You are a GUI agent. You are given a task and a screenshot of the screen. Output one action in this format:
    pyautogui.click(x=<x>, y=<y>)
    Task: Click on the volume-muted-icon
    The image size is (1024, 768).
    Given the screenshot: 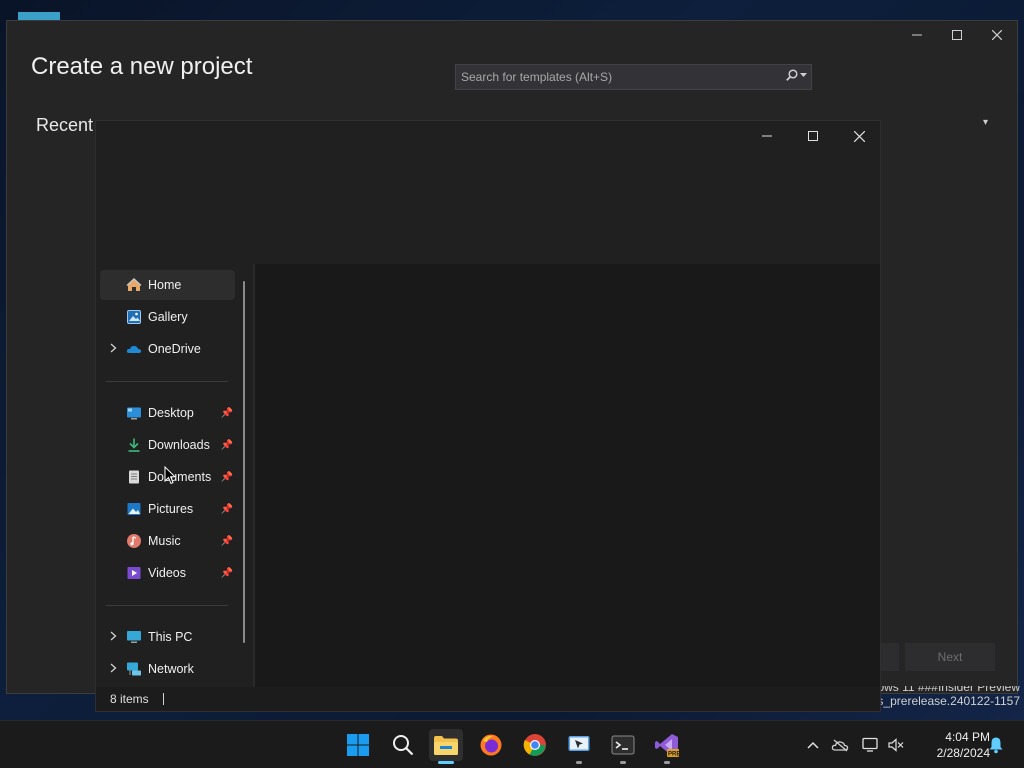 What is the action you would take?
    pyautogui.click(x=896, y=745)
    